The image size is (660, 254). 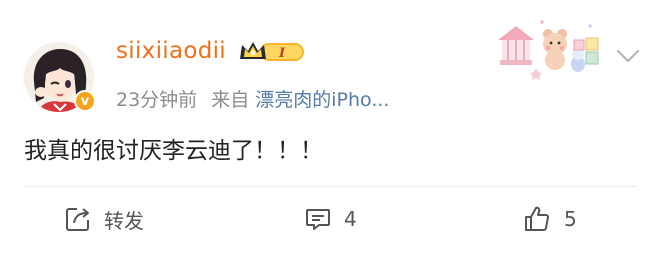 I want to click on post-time: 23分钟前, so click(x=157, y=100).